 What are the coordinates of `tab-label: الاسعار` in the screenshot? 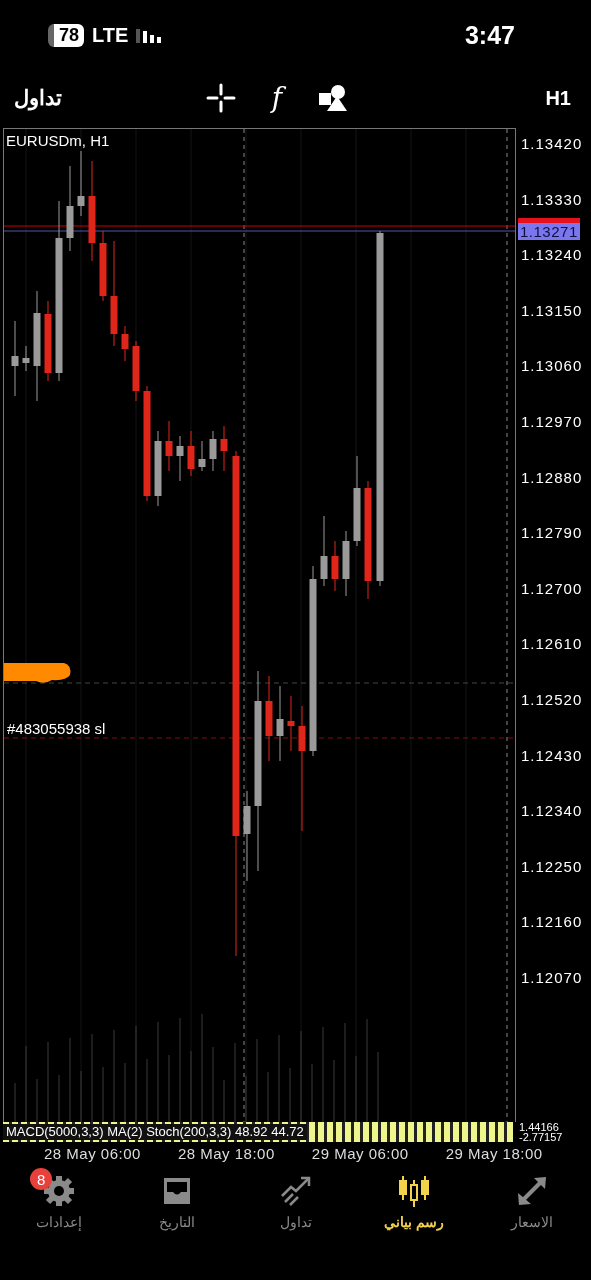 It's located at (531, 1222).